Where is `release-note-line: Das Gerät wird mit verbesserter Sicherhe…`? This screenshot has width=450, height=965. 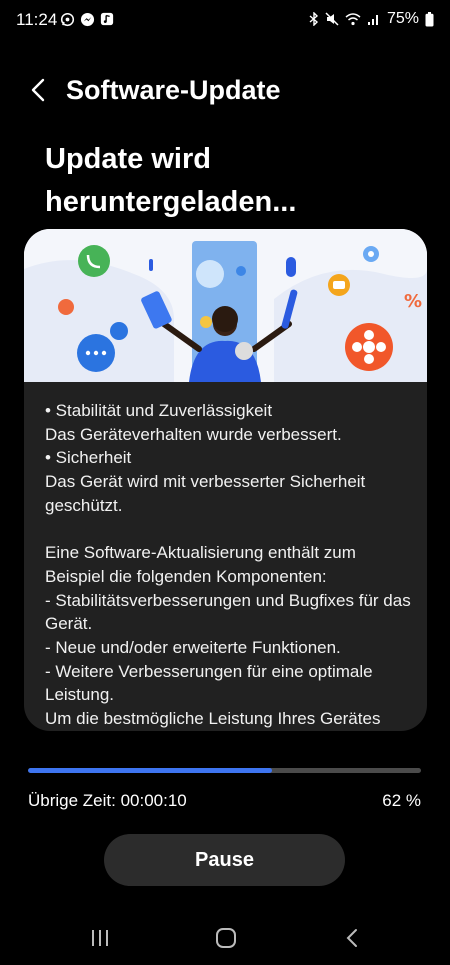
release-note-line: Das Gerät wird mit verbesserter Sicherhe… is located at coordinates (205, 493).